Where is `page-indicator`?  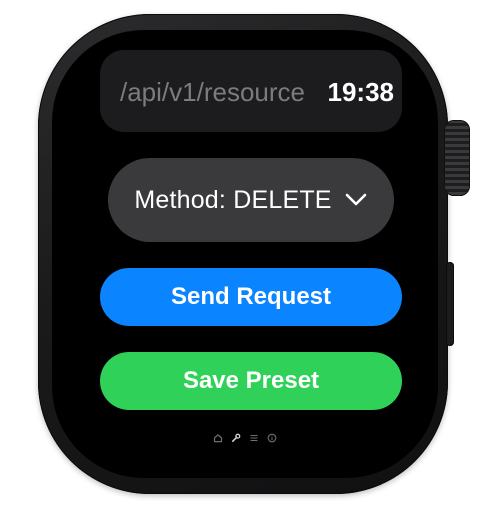
page-indicator is located at coordinates (245, 438).